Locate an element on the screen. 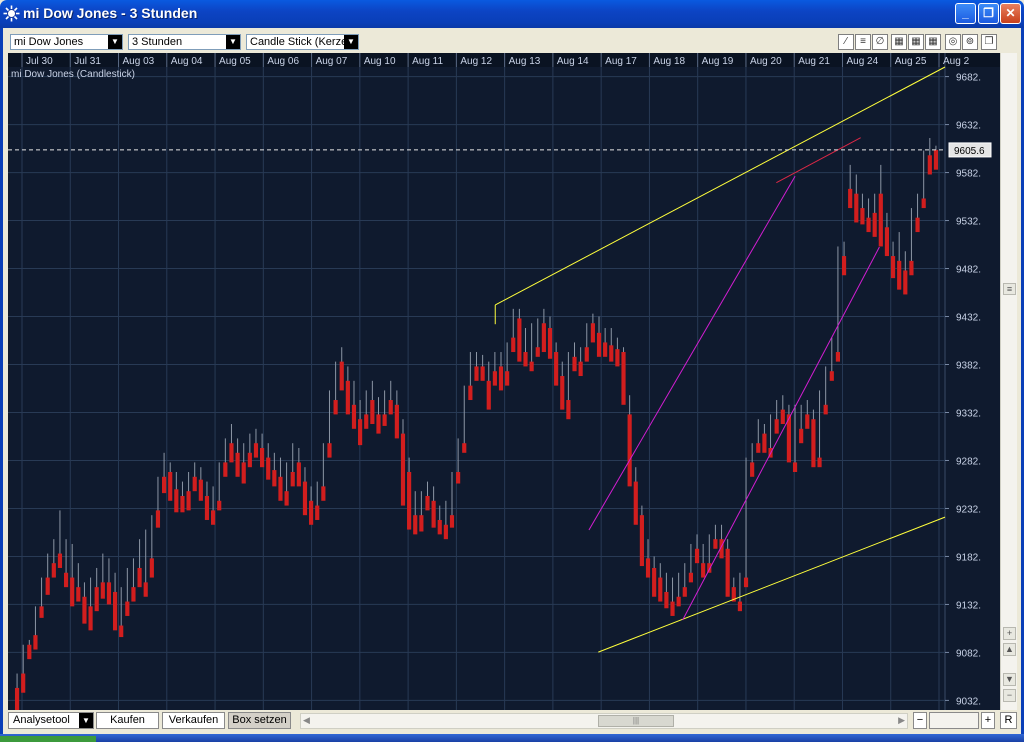 This screenshot has height=742, width=1024. interval-select: 3 Stunden ▼ is located at coordinates (184, 42).